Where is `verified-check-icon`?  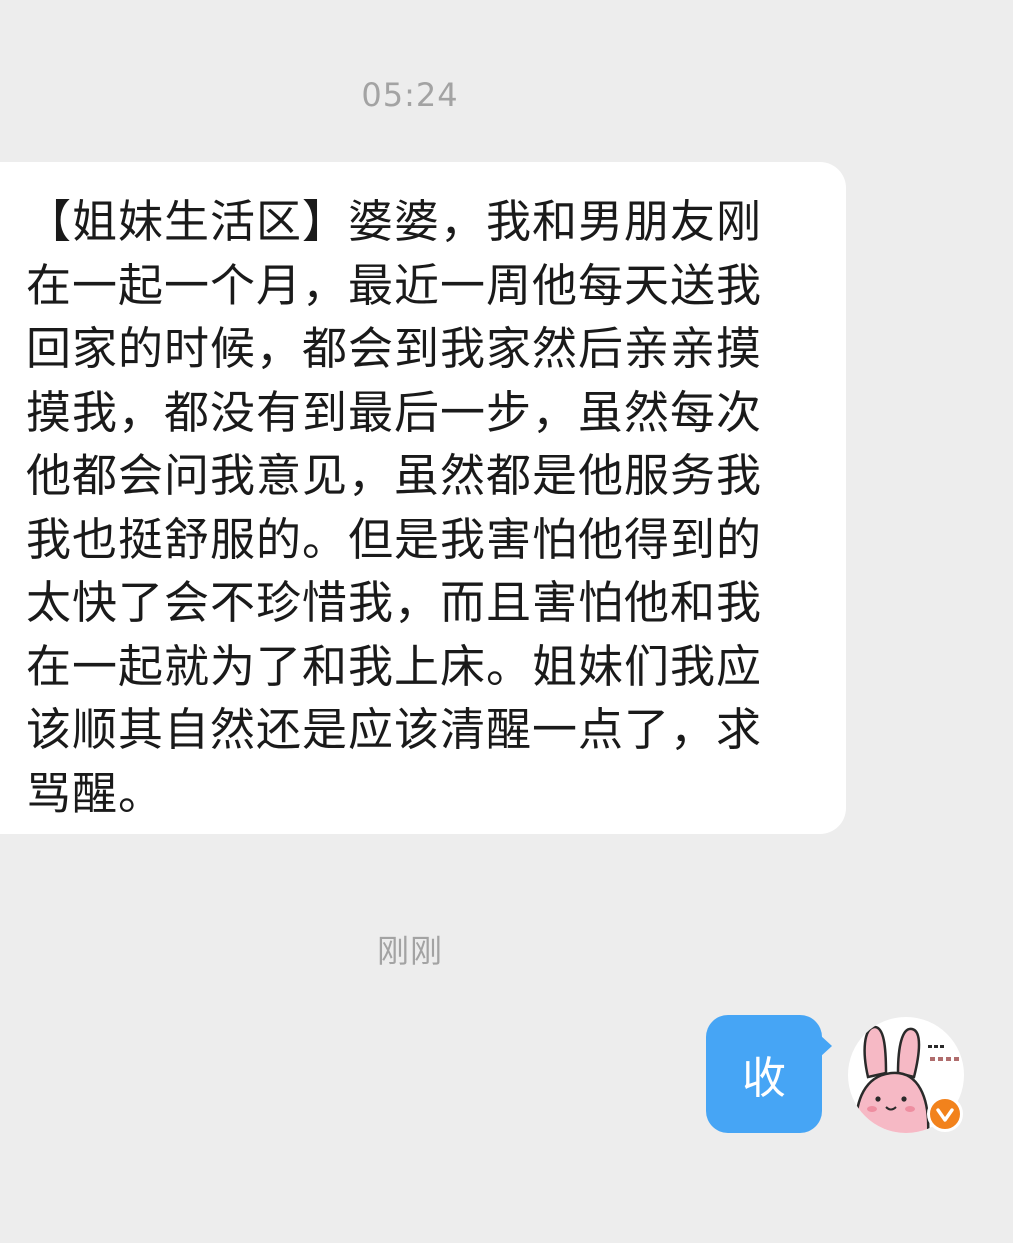
verified-check-icon is located at coordinates (945, 1115).